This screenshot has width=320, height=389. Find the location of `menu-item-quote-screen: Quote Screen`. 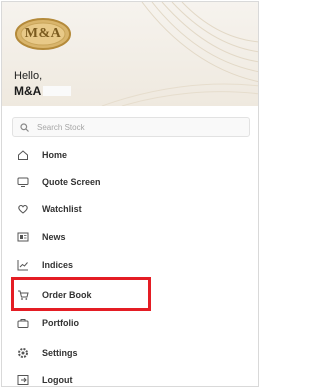

menu-item-quote-screen: Quote Screen is located at coordinates (58, 182).